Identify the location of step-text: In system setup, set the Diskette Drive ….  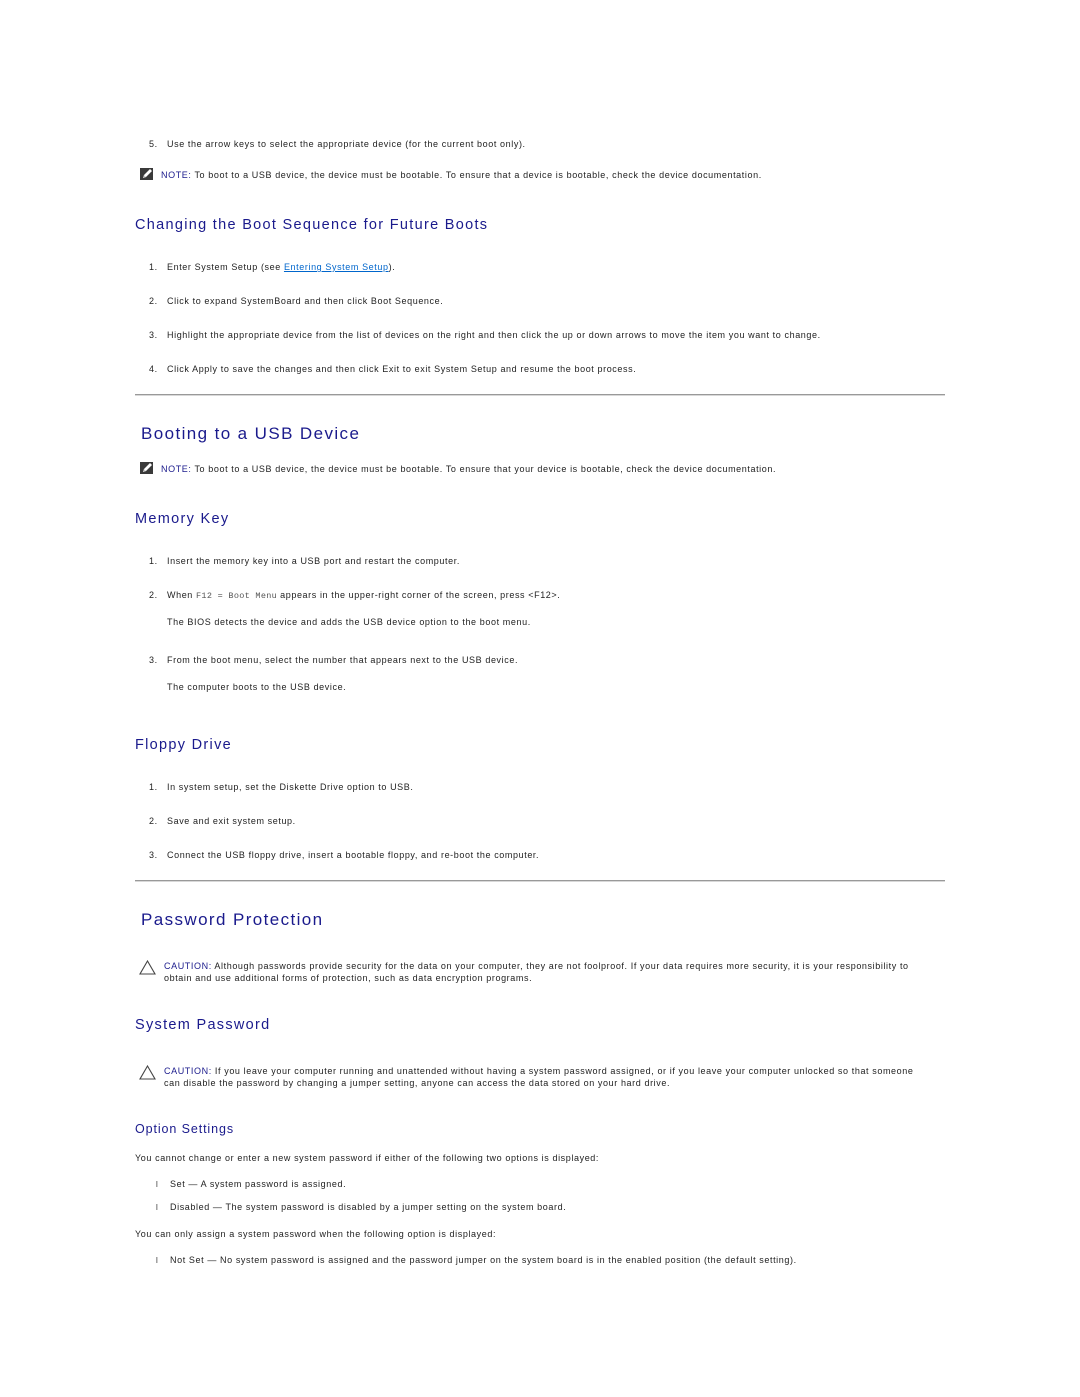
(290, 787).